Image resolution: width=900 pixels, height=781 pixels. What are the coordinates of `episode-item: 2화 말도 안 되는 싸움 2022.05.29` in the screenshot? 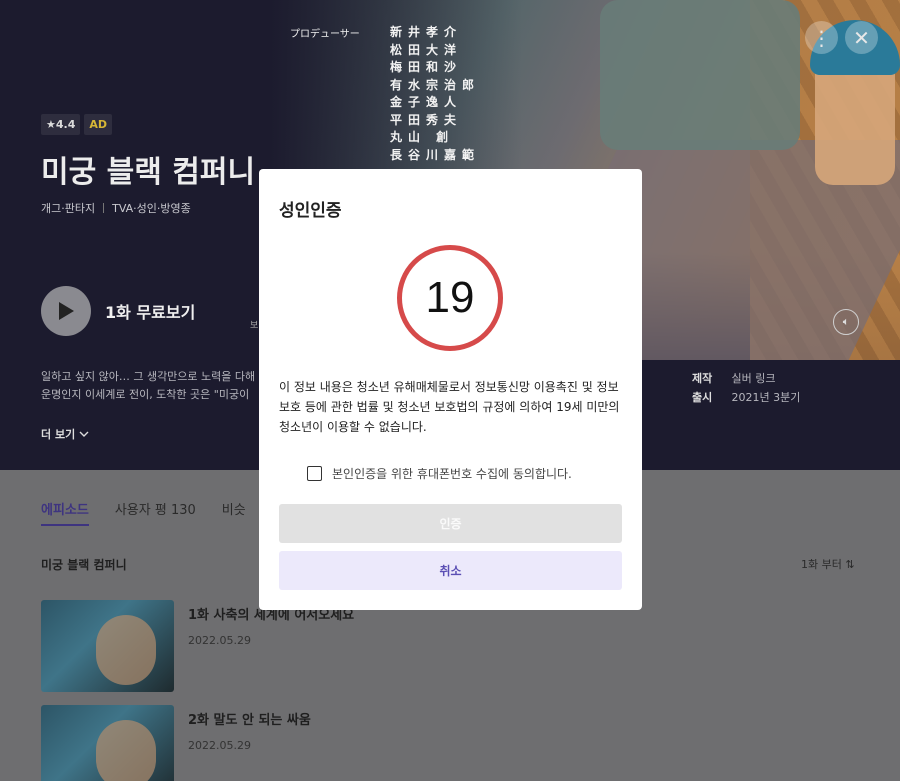 It's located at (176, 743).